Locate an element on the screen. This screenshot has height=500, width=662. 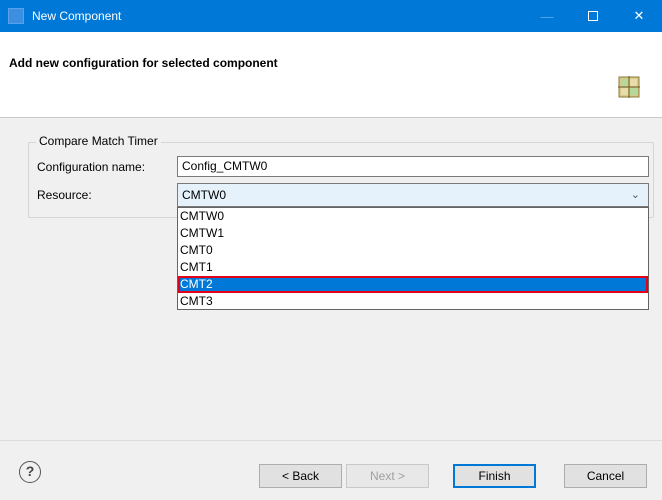
app-icon is located at coordinates (16, 16).